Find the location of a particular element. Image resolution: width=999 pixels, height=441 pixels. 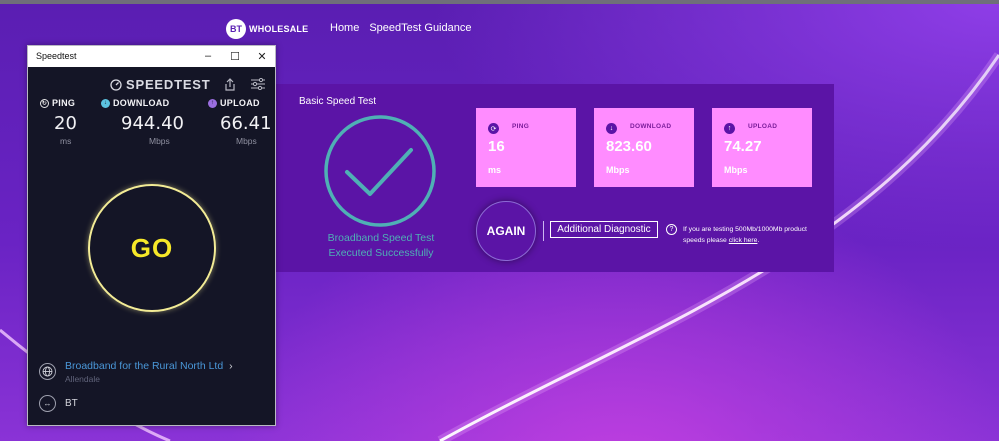

upload-label: UPLOAD is located at coordinates (763, 126).